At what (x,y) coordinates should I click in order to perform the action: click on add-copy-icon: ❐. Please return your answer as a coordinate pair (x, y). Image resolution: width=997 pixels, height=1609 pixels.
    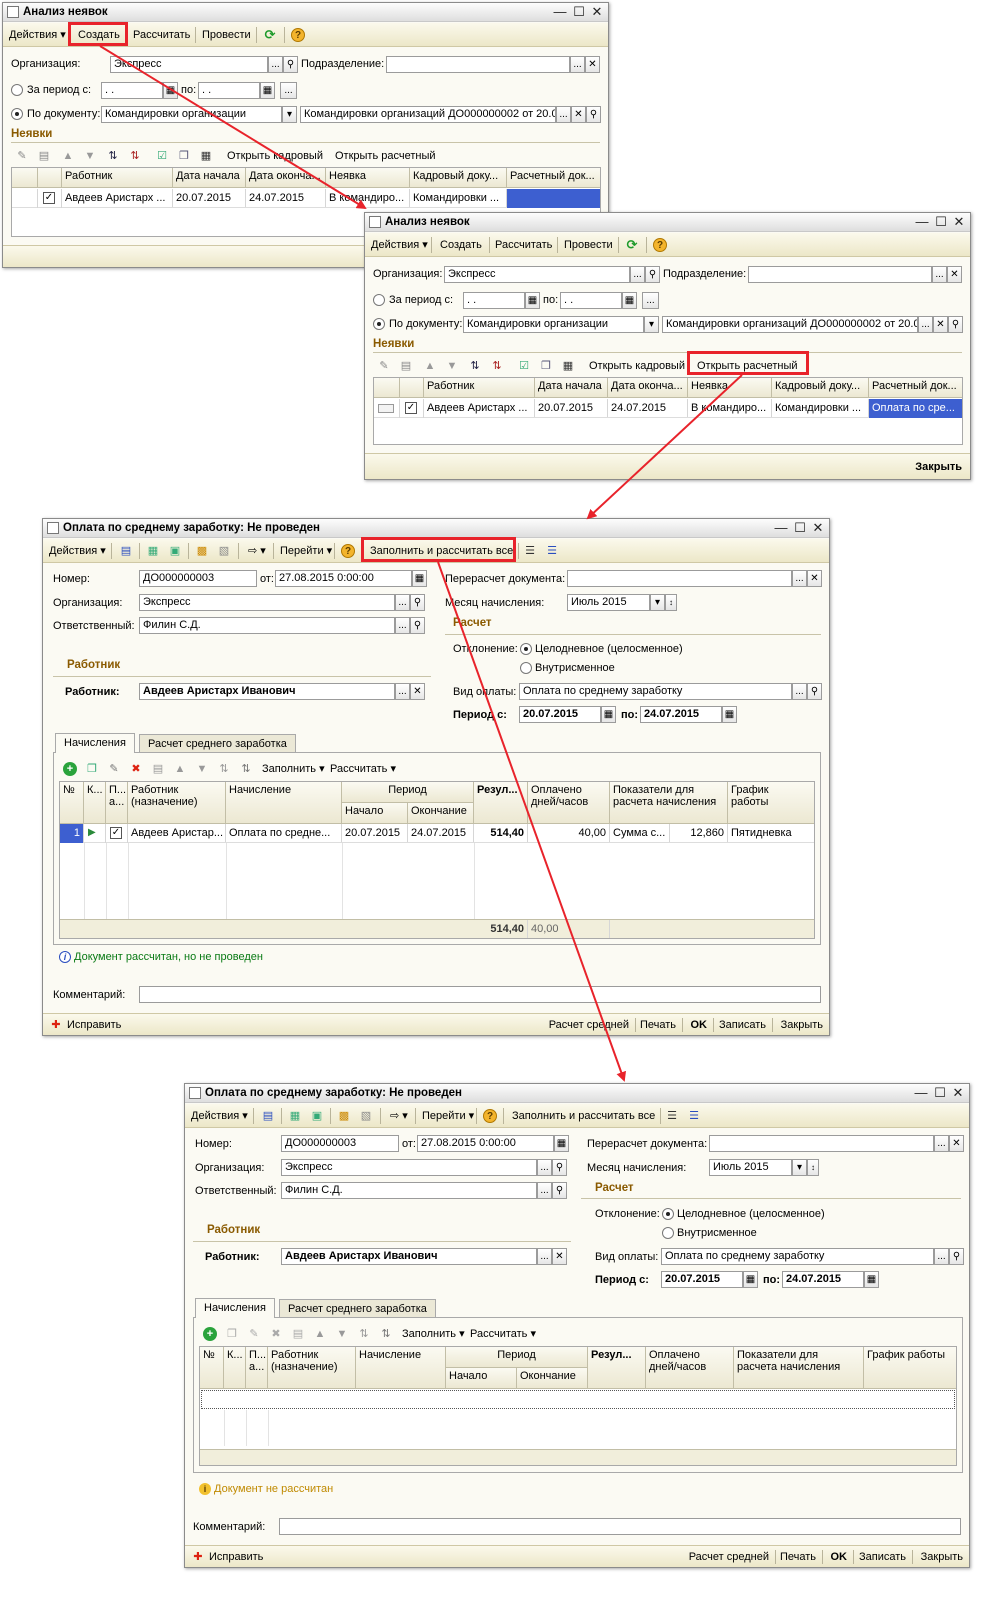
    Looking at the image, I should click on (92, 769).